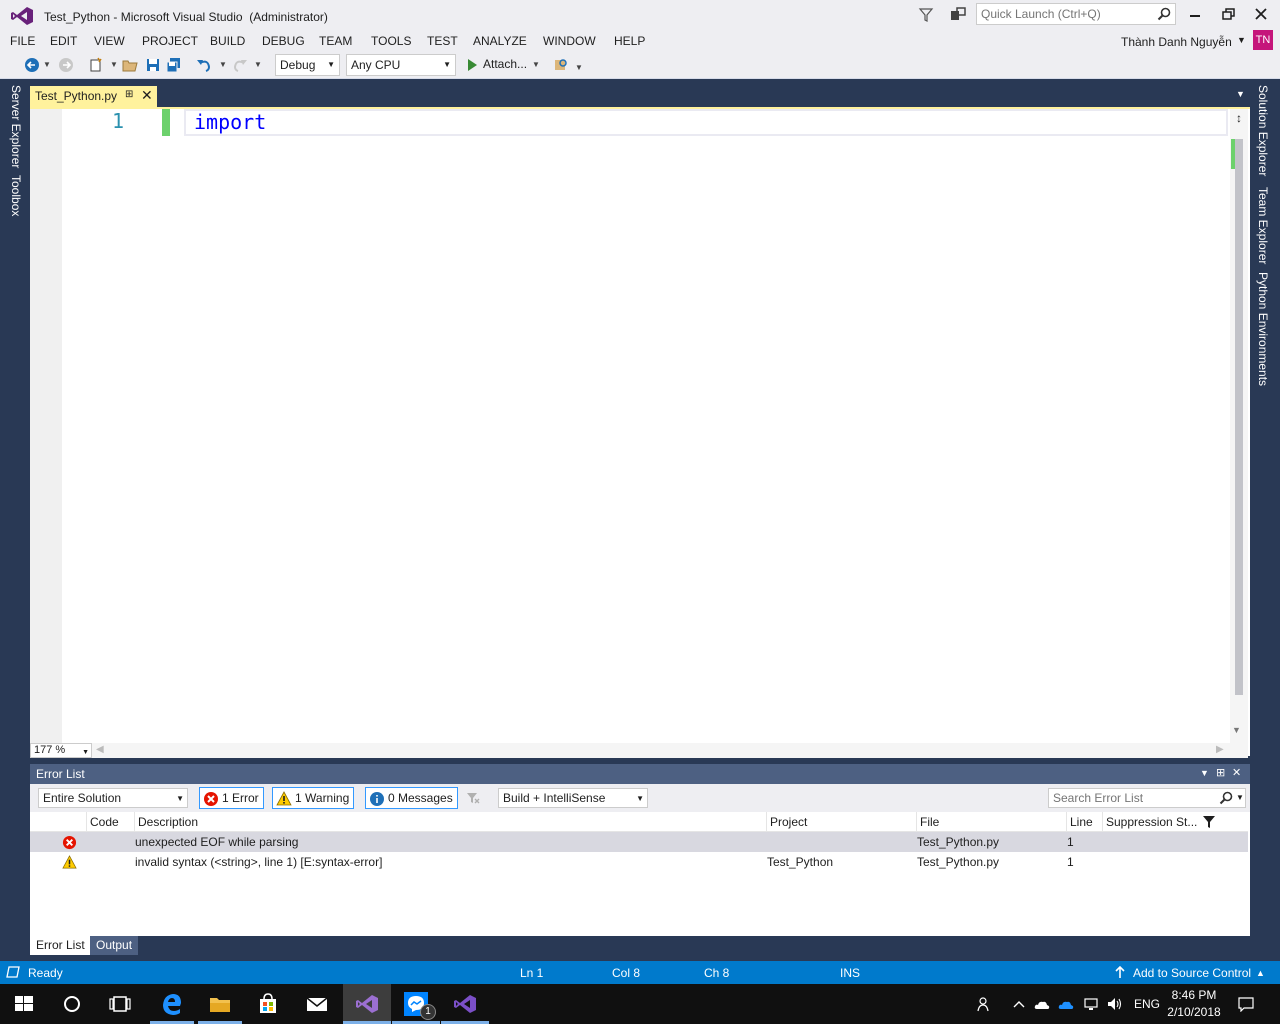 The width and height of the screenshot is (1280, 1024). Describe the element at coordinates (391, 41) in the screenshot. I see `menu-tools: TOOLS` at that location.